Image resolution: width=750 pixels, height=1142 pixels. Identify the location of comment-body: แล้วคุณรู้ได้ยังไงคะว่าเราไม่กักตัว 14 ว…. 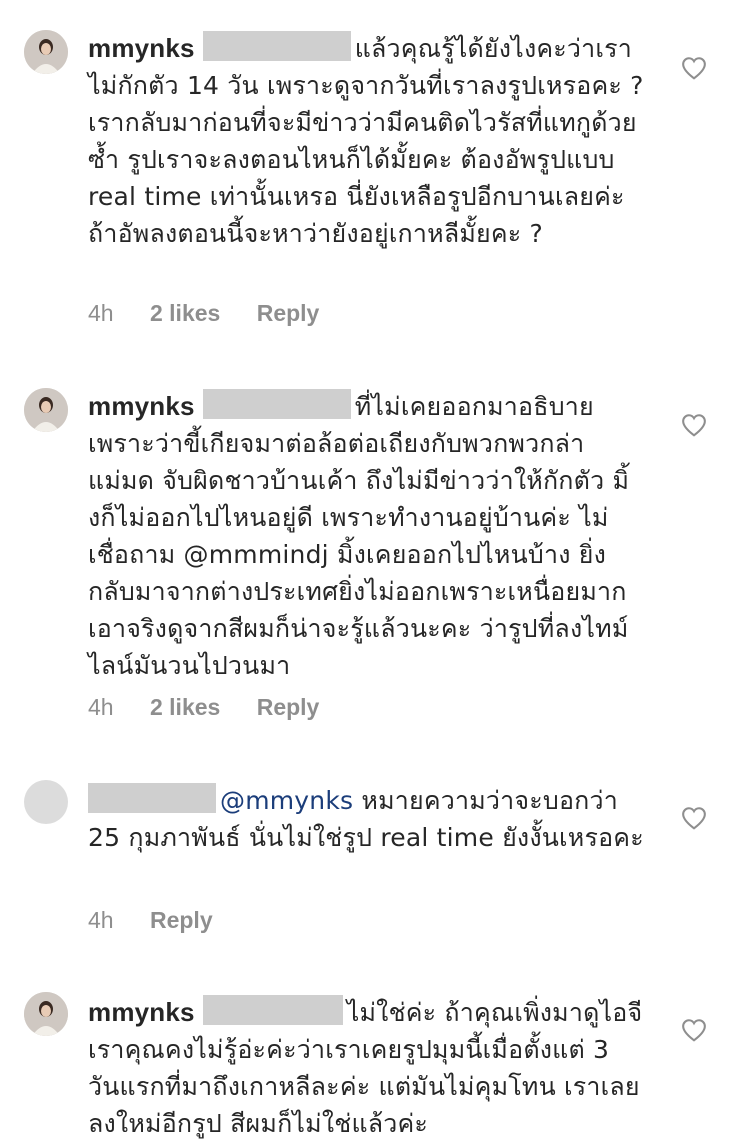
(366, 141).